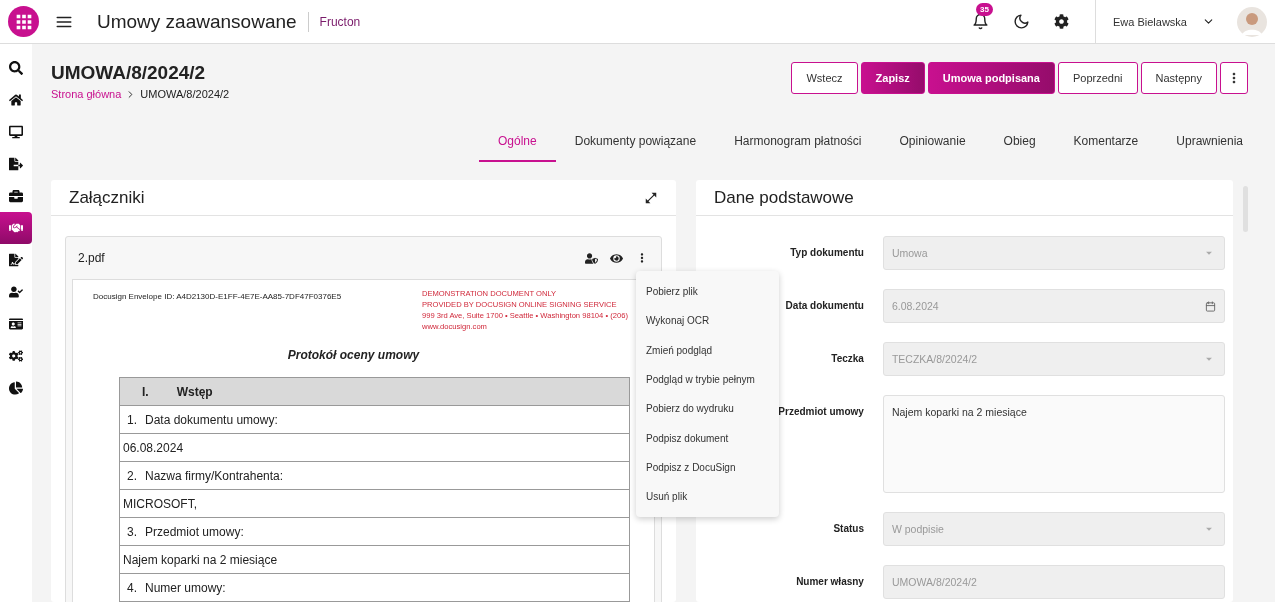 The image size is (1275, 602). Describe the element at coordinates (1210, 306) in the screenshot. I see `calendar-icon` at that location.